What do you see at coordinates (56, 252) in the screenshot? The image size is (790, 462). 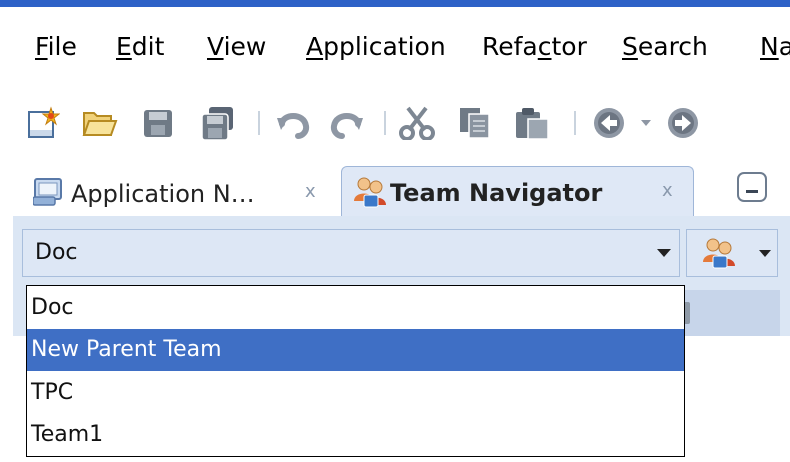 I see `team-selector-value: Doc` at bounding box center [56, 252].